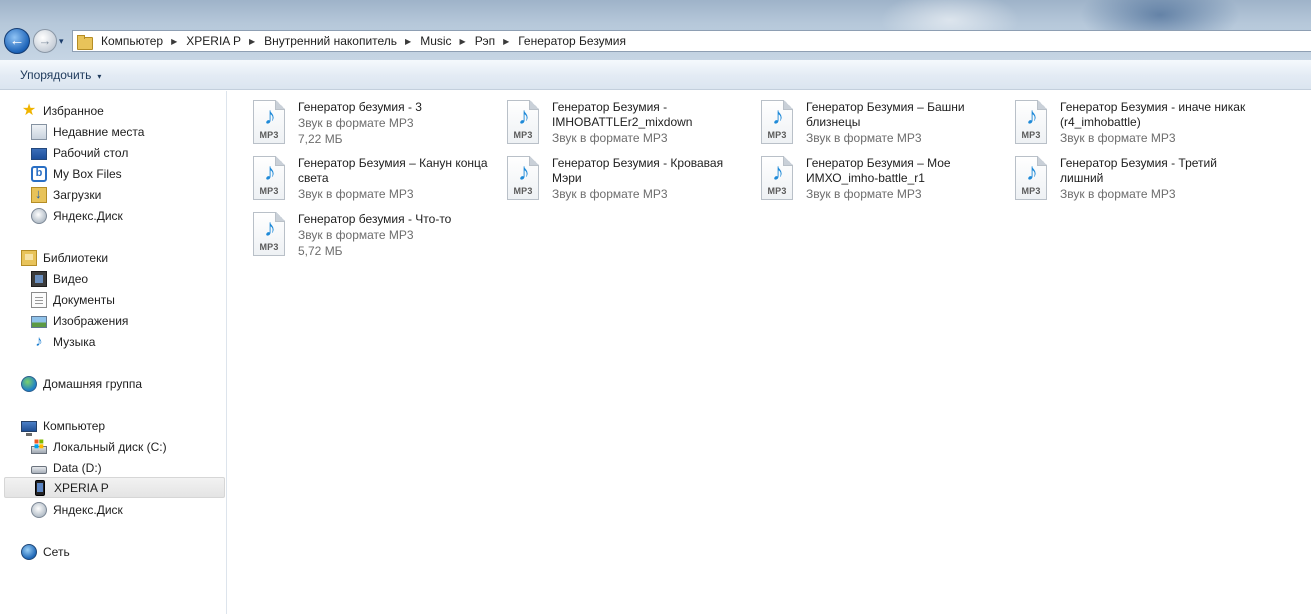 The width and height of the screenshot is (1311, 614). I want to click on sidebar-item-label: Видео, so click(71, 278).